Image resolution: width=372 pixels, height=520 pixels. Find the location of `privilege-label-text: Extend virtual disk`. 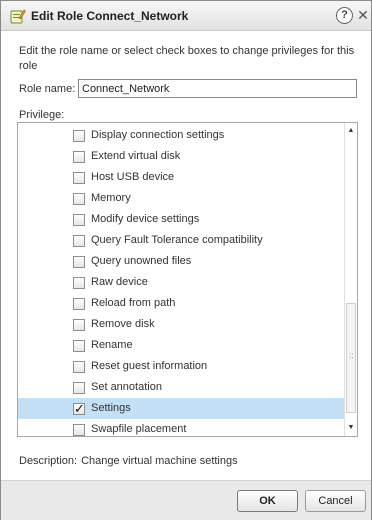

privilege-label-text: Extend virtual disk is located at coordinates (136, 156).